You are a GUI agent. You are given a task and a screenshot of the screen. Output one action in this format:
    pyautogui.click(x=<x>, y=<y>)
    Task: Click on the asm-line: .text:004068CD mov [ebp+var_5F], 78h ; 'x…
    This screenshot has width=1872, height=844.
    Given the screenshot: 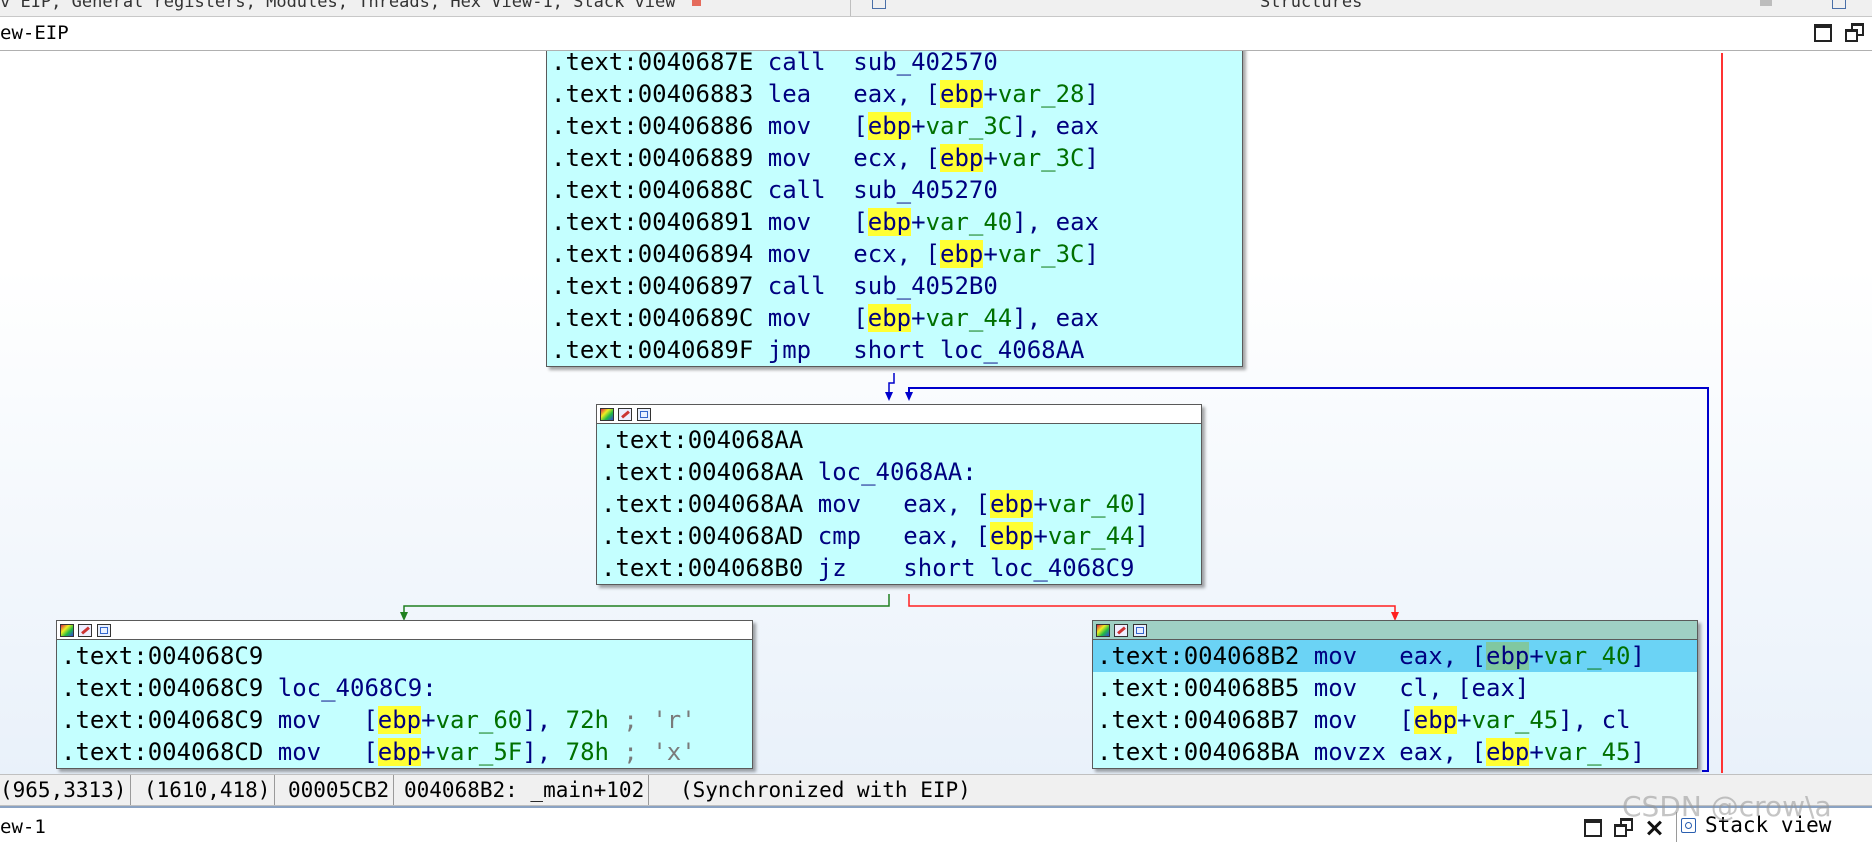 What is the action you would take?
    pyautogui.click(x=404, y=752)
    